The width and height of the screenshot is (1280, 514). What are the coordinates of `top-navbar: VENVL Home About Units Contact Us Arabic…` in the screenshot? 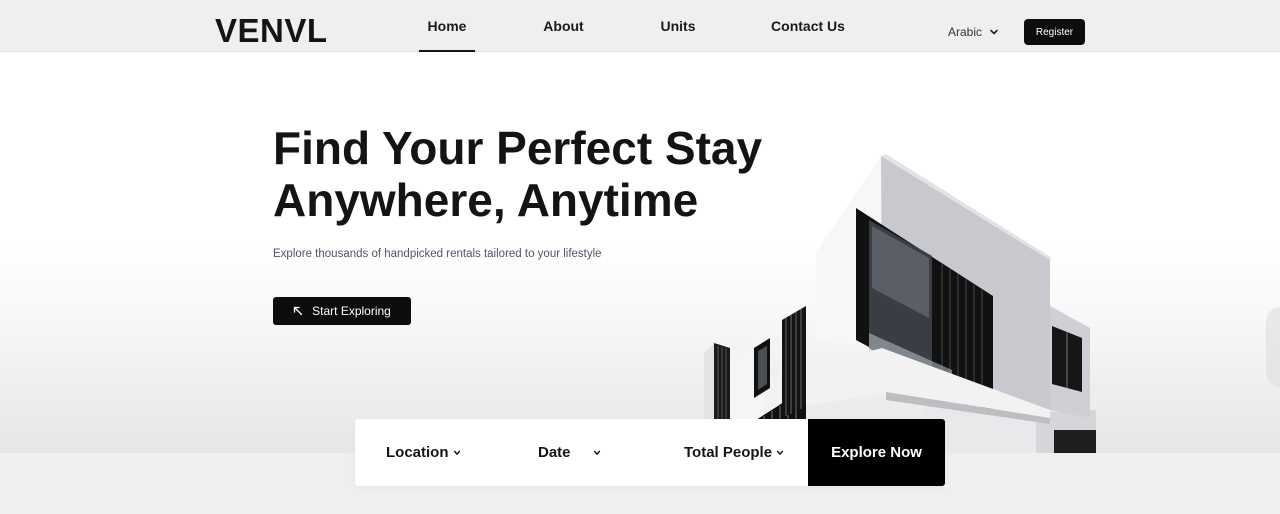 It's located at (640, 26).